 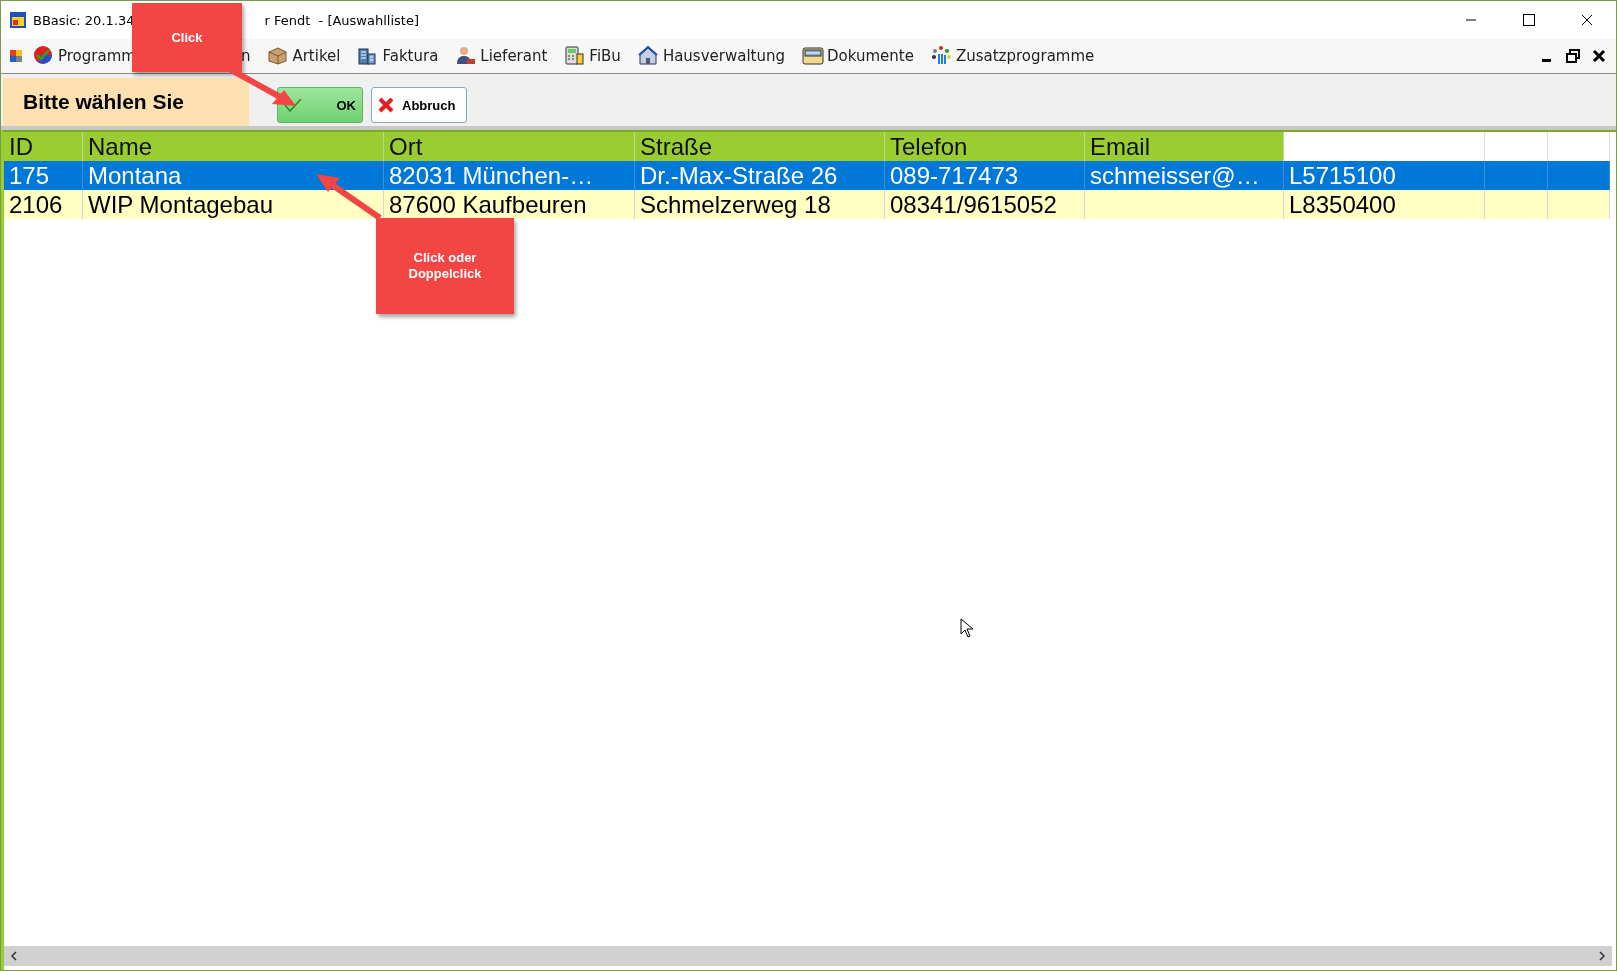 What do you see at coordinates (509, 146) in the screenshot?
I see `column-header: Ort` at bounding box center [509, 146].